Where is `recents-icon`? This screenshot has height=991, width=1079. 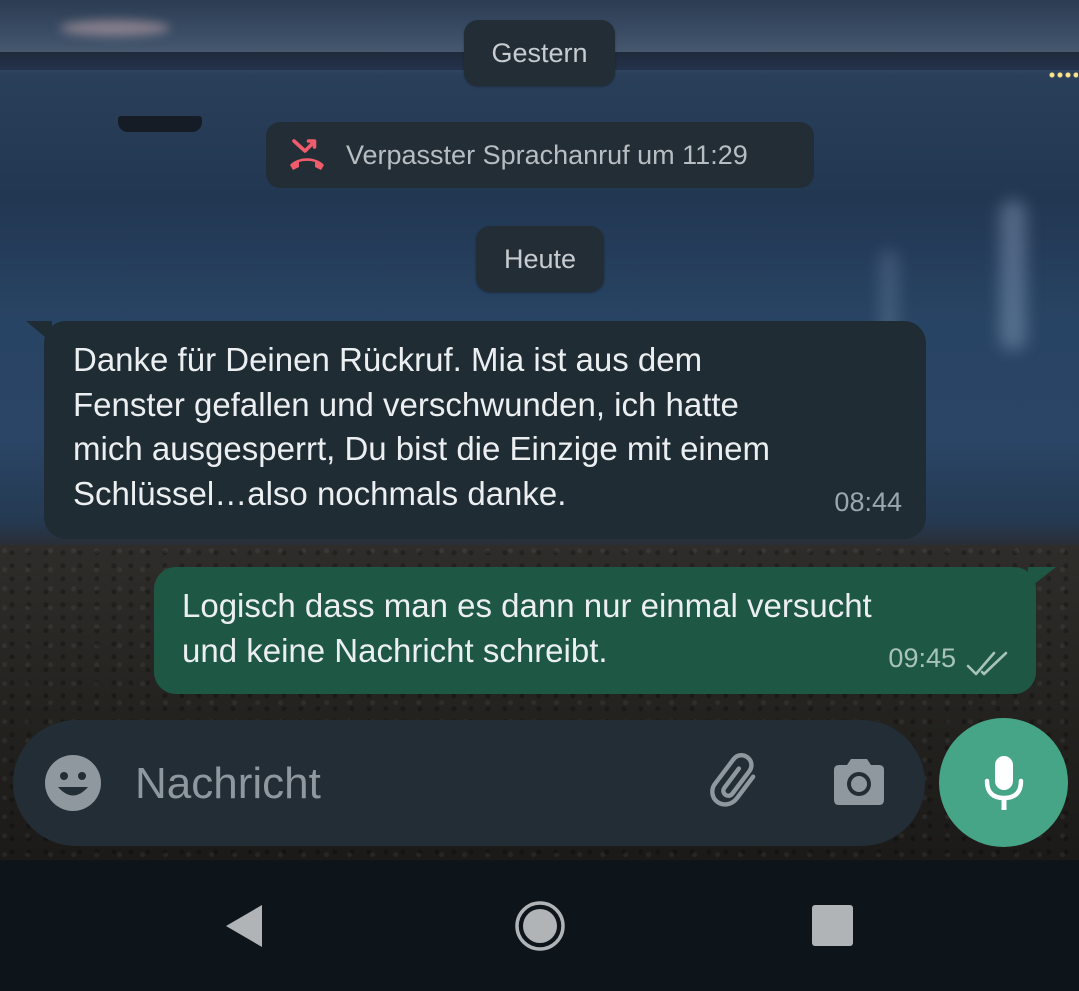 recents-icon is located at coordinates (832, 925).